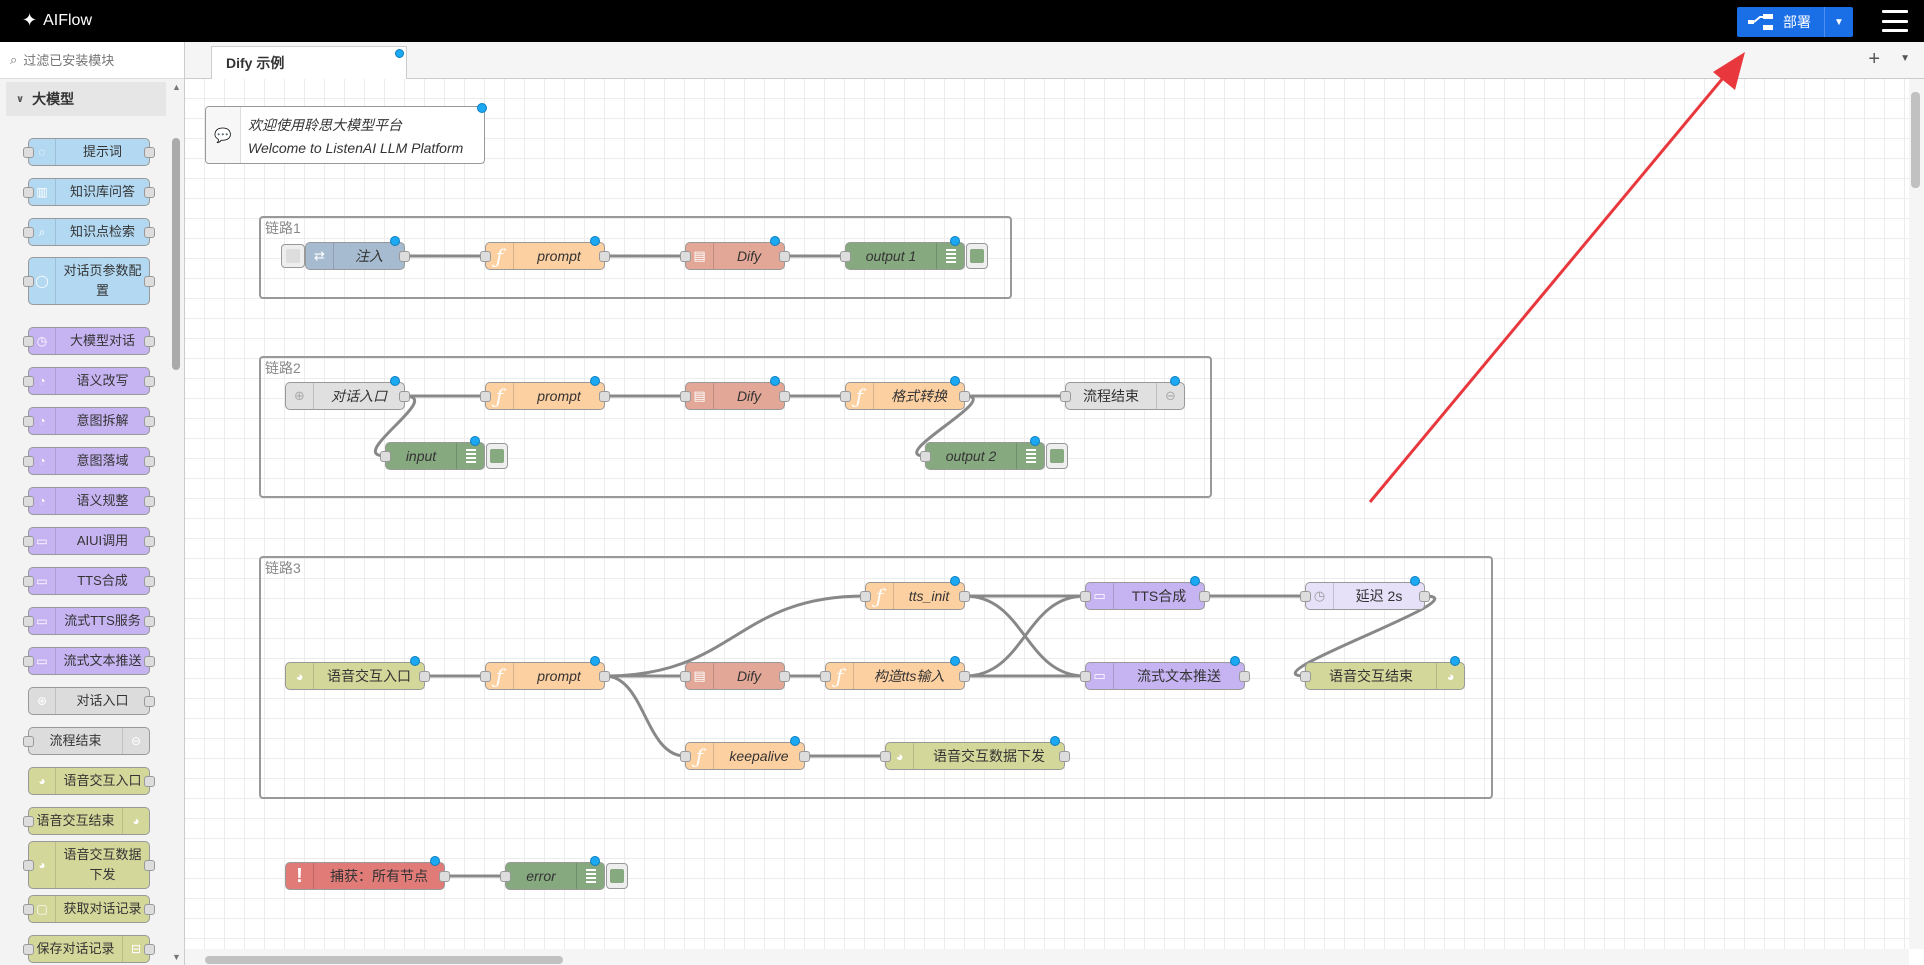  I want to click on group-chain-2: 链路2, so click(735, 427).